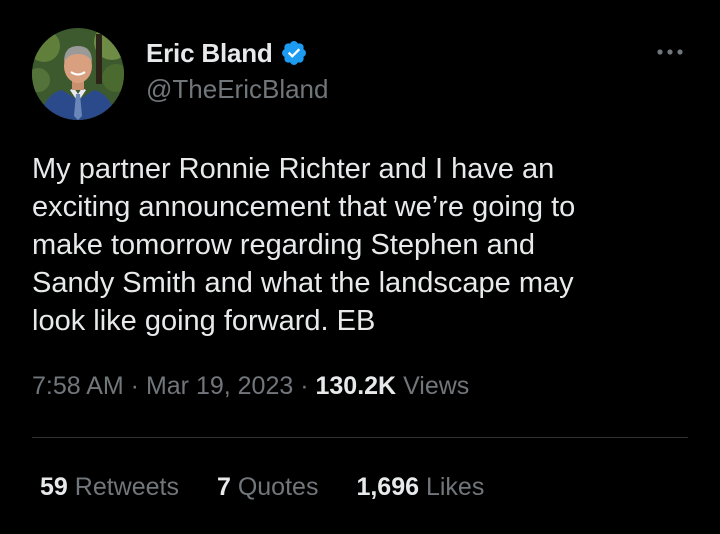  What do you see at coordinates (237, 89) in the screenshot?
I see `user-handle: @TheEricBland` at bounding box center [237, 89].